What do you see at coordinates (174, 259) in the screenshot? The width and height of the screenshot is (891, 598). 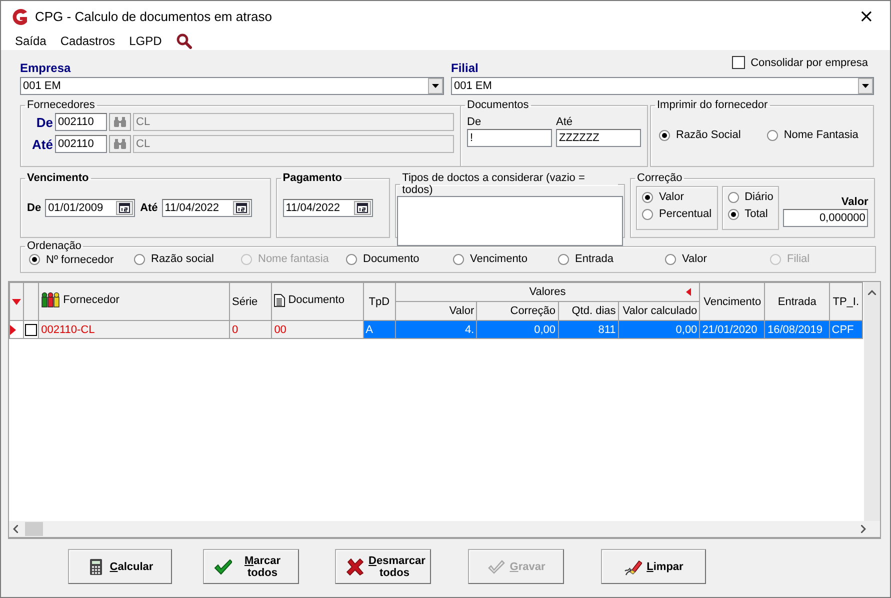 I see `radio-button: Razão social` at bounding box center [174, 259].